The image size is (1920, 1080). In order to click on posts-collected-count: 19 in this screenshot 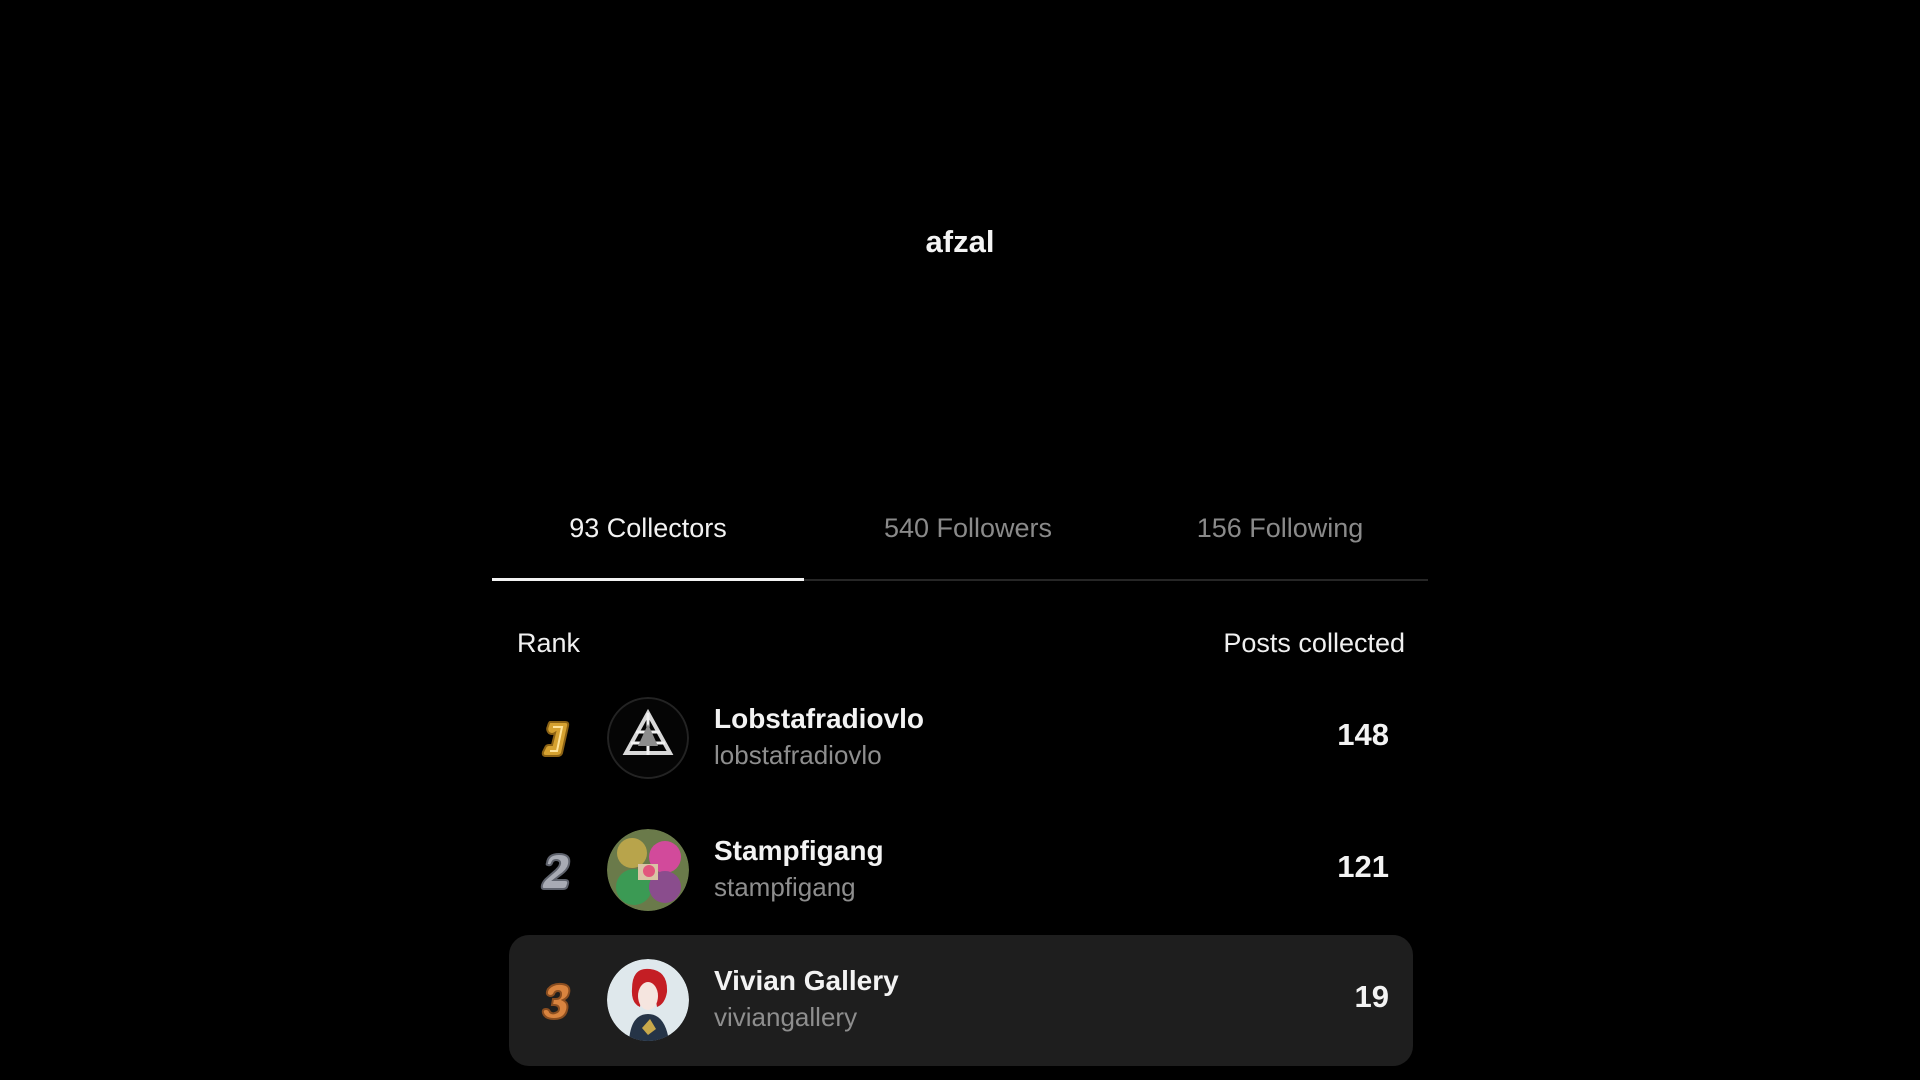, I will do `click(1371, 996)`.